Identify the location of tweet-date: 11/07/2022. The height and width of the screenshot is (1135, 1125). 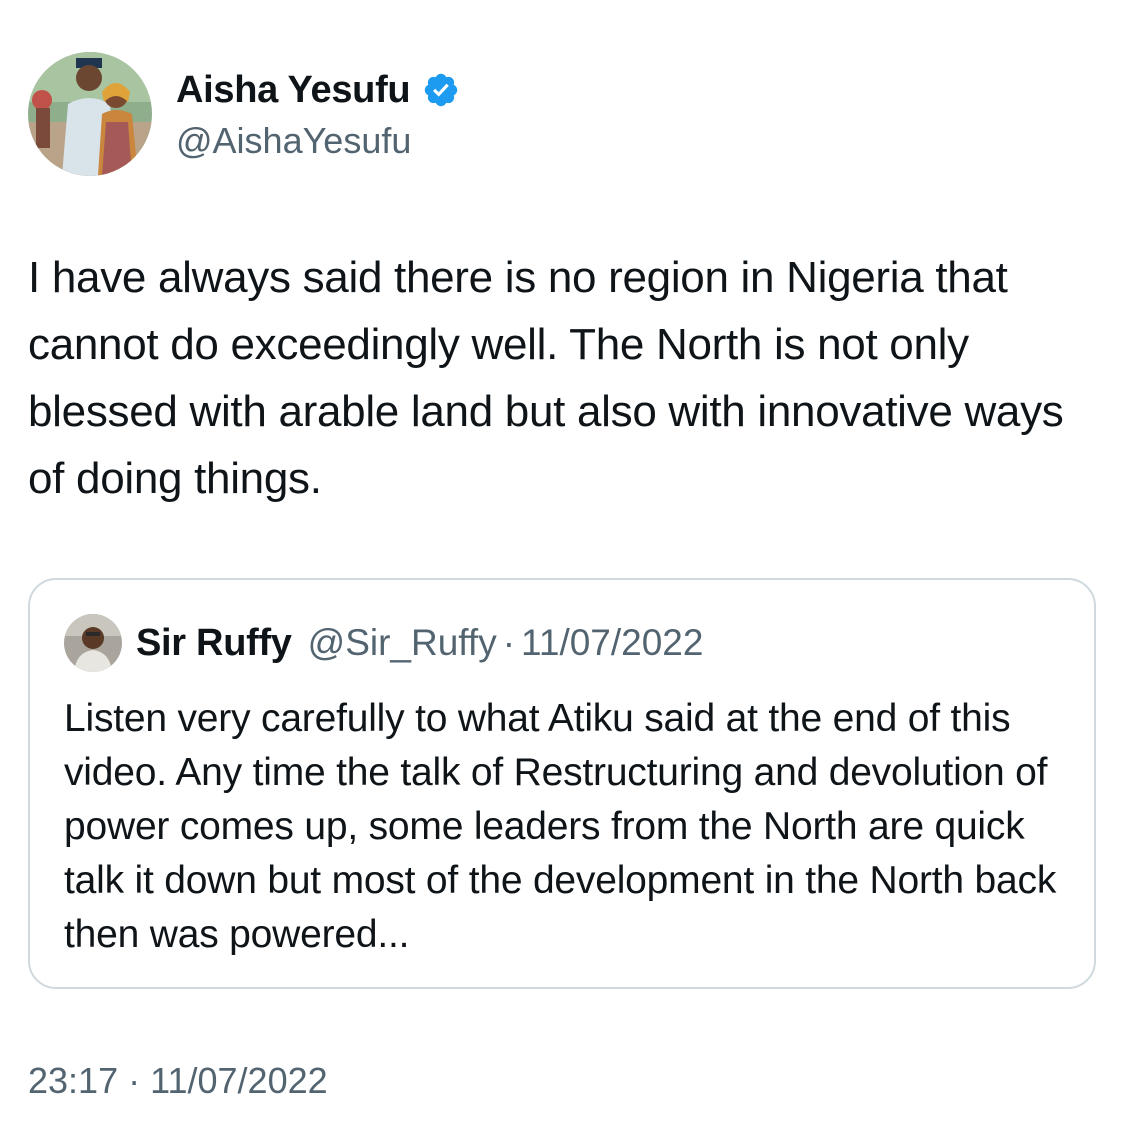
(239, 1080).